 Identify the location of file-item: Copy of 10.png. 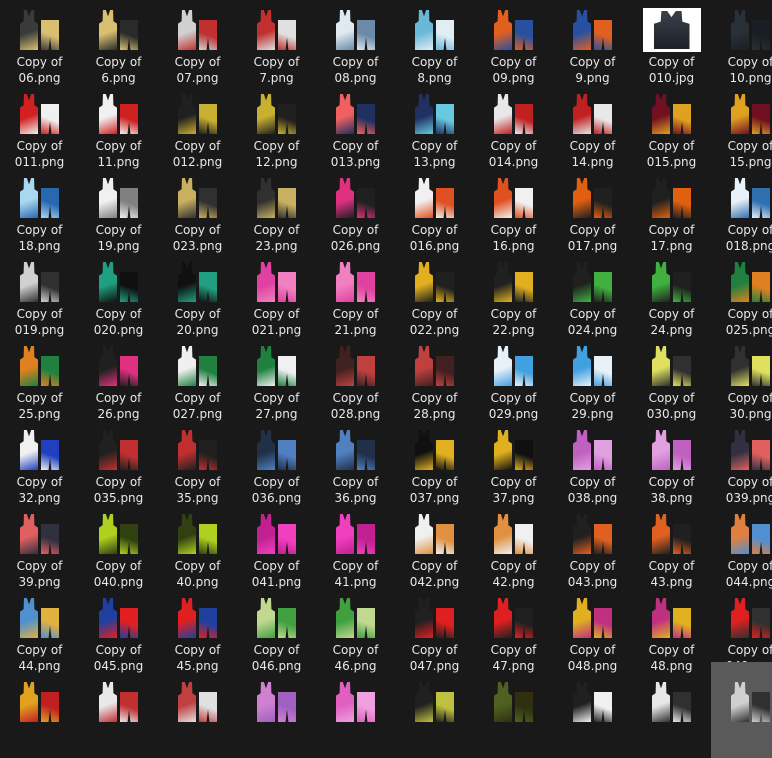
(741, 44).